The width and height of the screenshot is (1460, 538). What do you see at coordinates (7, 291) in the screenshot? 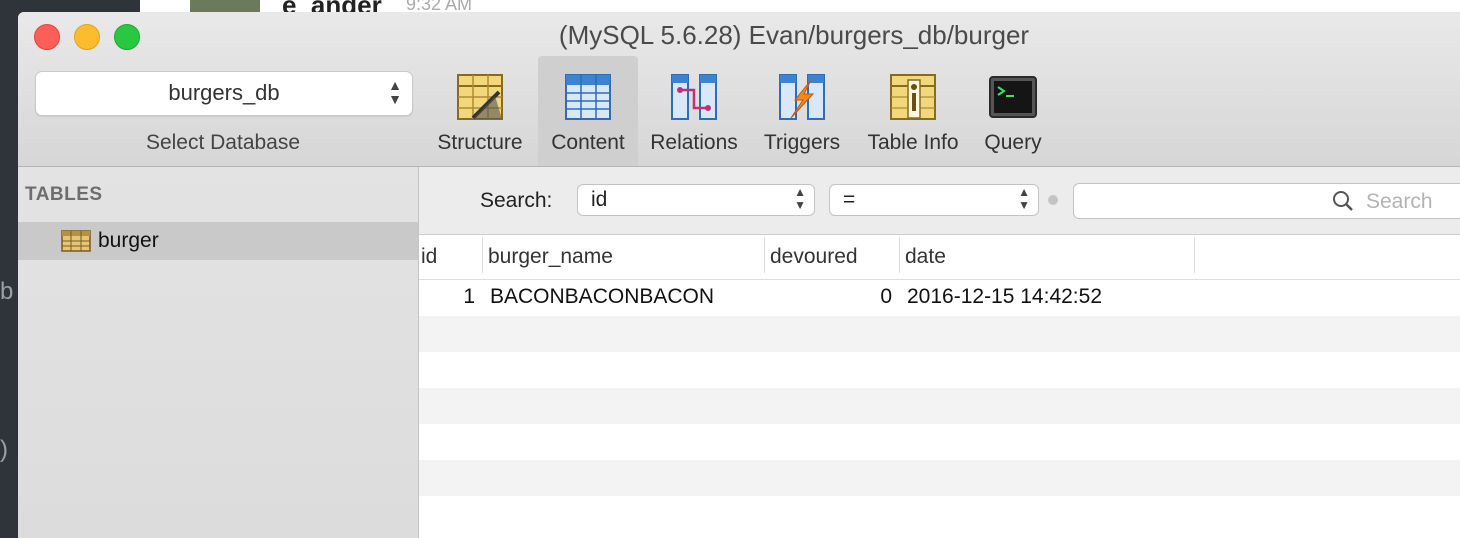
I see `background-text-fragment: b` at bounding box center [7, 291].